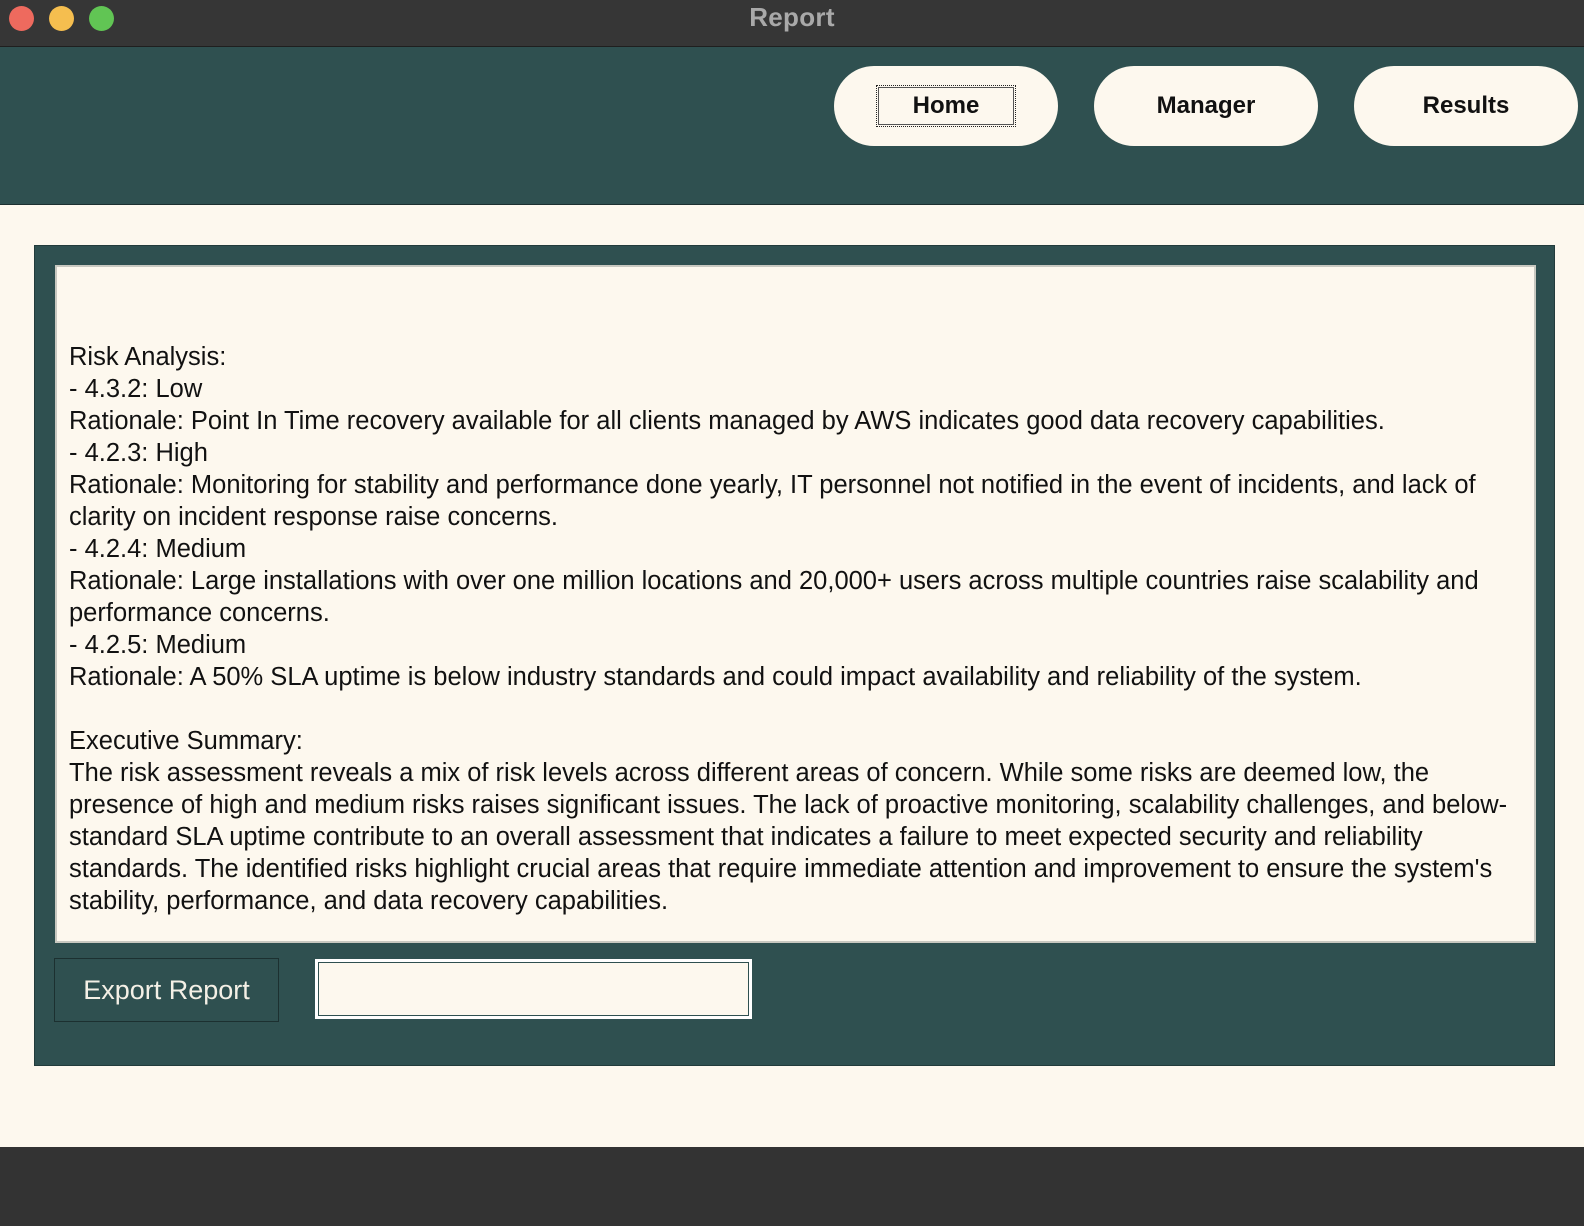  I want to click on results-button: Results, so click(1466, 106).